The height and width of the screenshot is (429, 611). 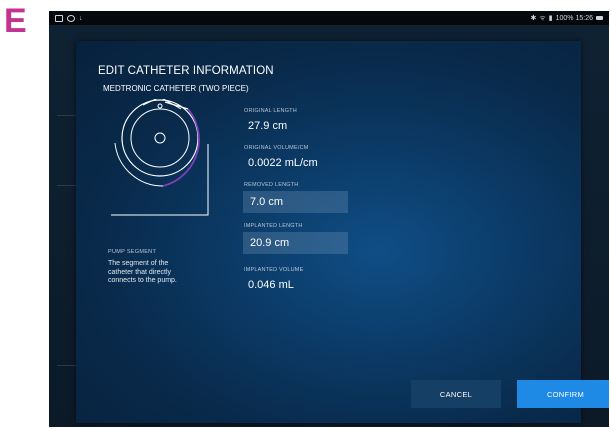 What do you see at coordinates (270, 111) in the screenshot?
I see `original-length-label: ORIGINAL LENGTH` at bounding box center [270, 111].